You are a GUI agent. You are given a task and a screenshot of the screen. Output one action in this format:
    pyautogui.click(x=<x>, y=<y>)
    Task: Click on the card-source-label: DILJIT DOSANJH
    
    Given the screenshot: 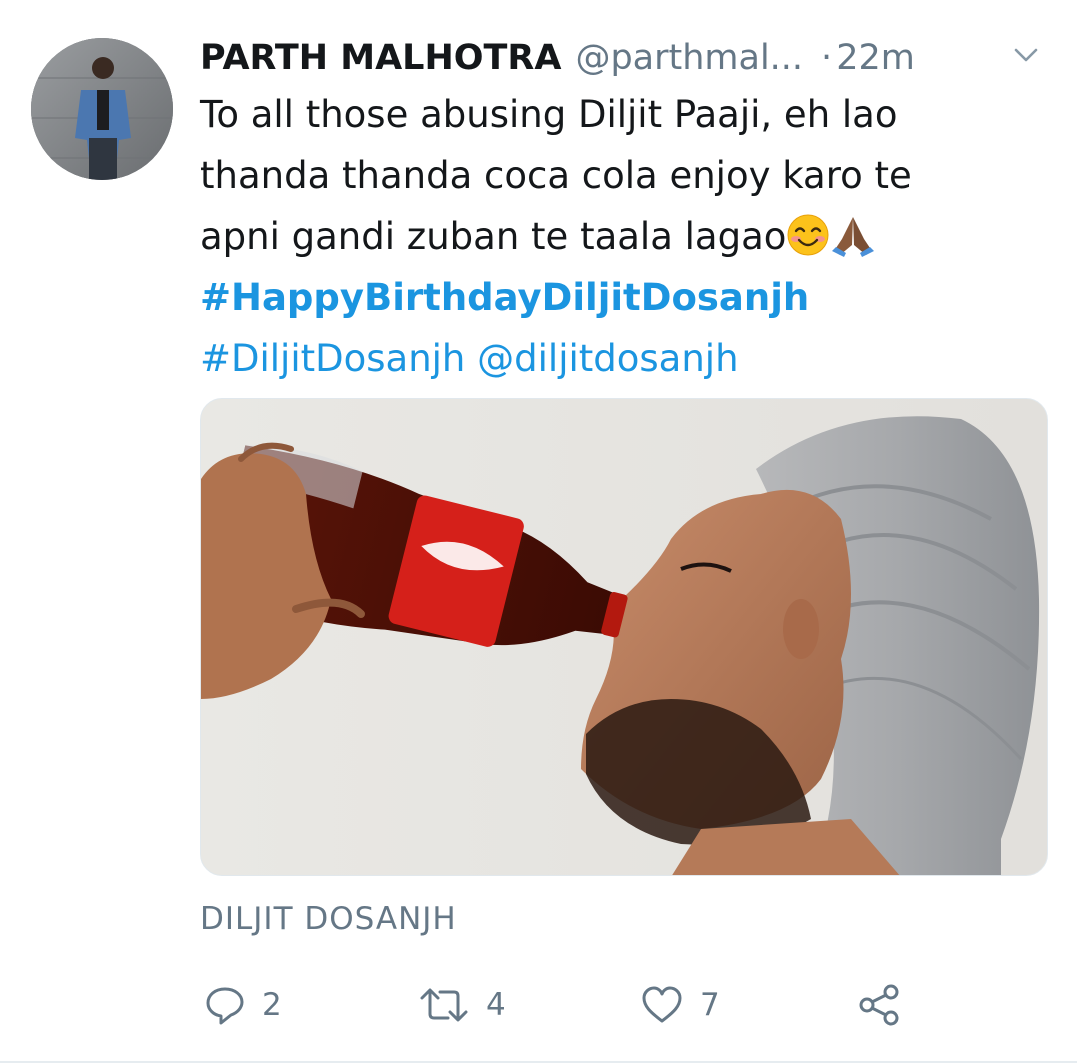 What is the action you would take?
    pyautogui.click(x=328, y=919)
    